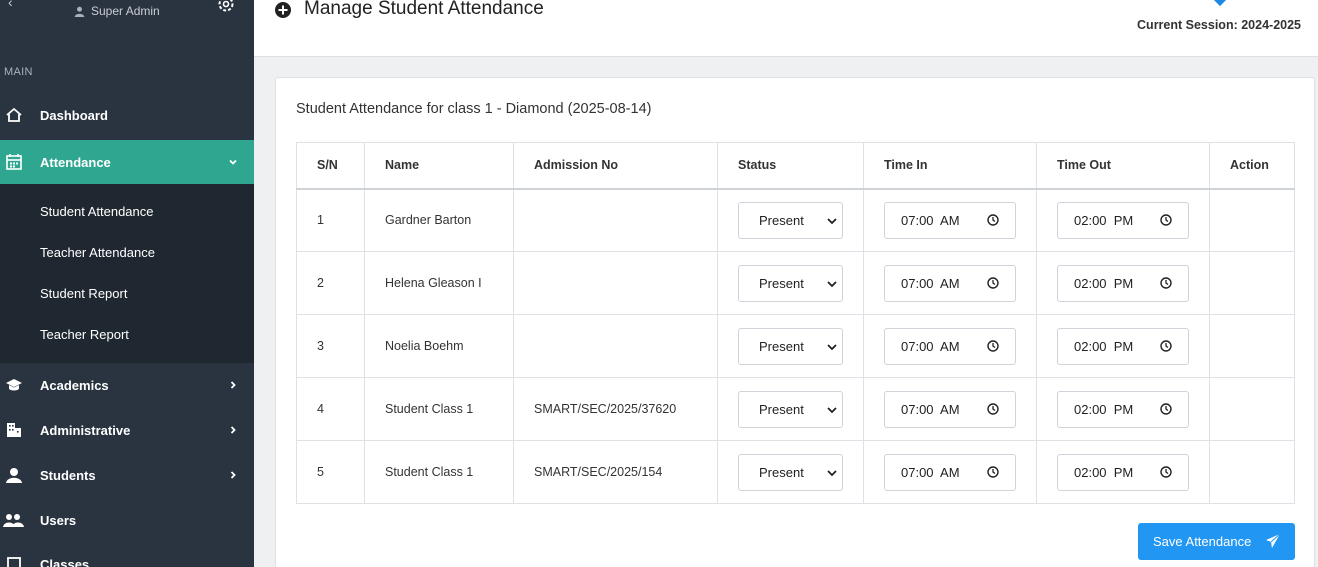  I want to click on sidebar-item-students: Students, so click(127, 475).